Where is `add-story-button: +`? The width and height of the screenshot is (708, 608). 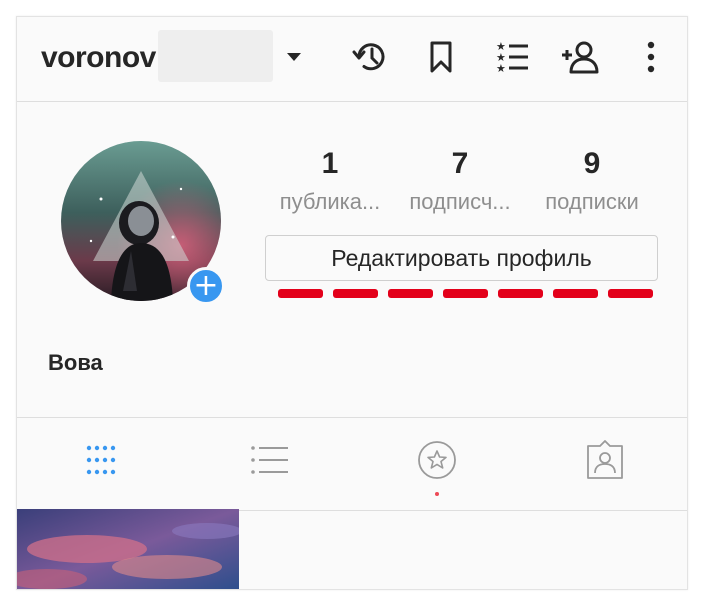
add-story-button: + is located at coordinates (206, 286).